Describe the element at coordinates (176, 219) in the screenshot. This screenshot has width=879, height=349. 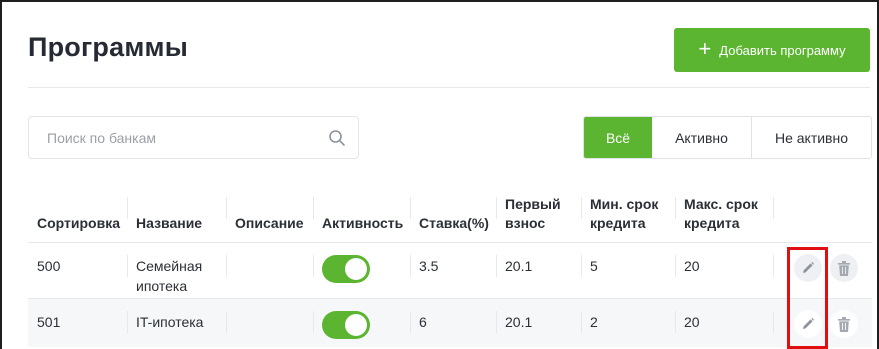
I see `column-header-name: Название` at that location.